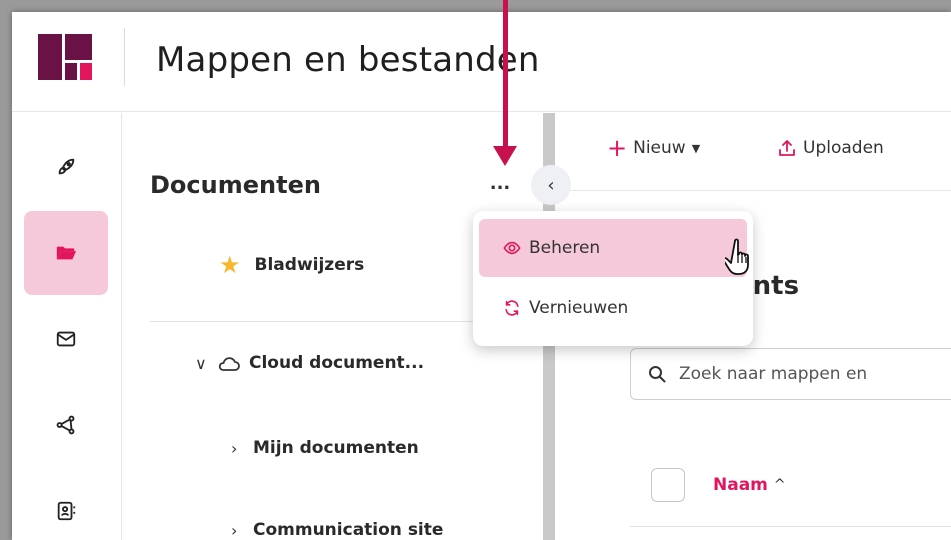 The height and width of the screenshot is (540, 951). I want to click on search-icon, so click(657, 374).